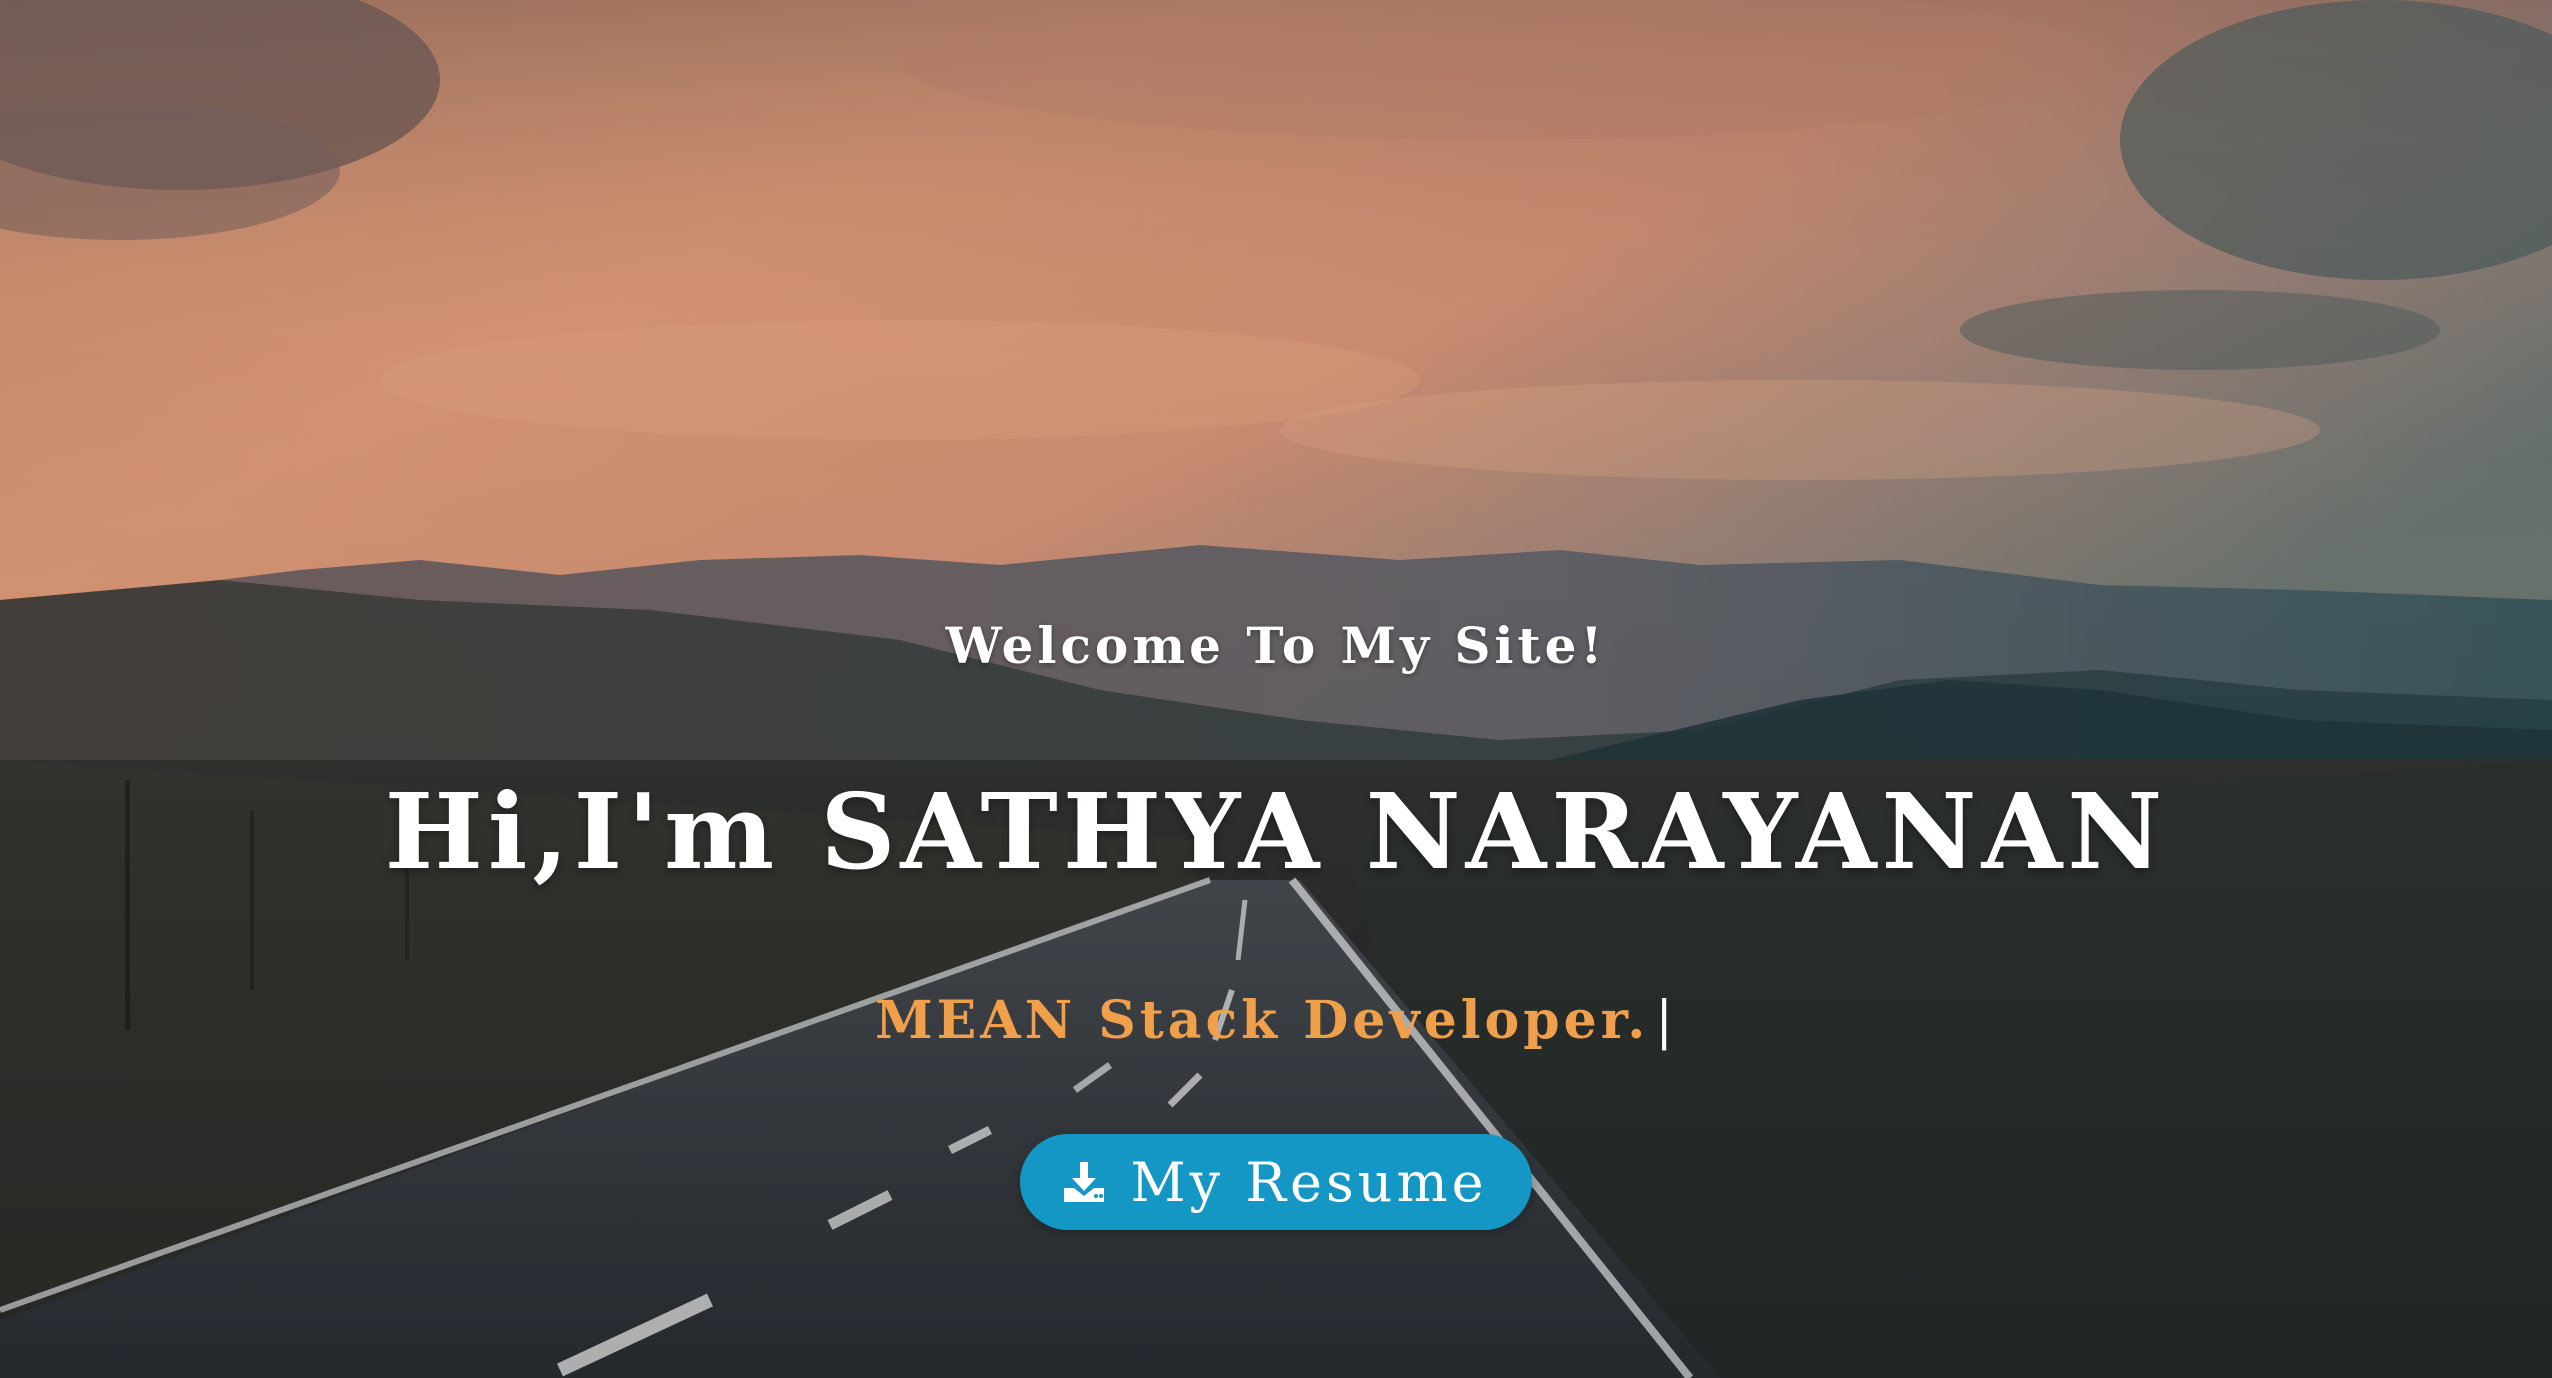 This screenshot has height=1378, width=2552. Describe the element at coordinates (1309, 1182) in the screenshot. I see `my-resume-button-label: My Resume` at that location.